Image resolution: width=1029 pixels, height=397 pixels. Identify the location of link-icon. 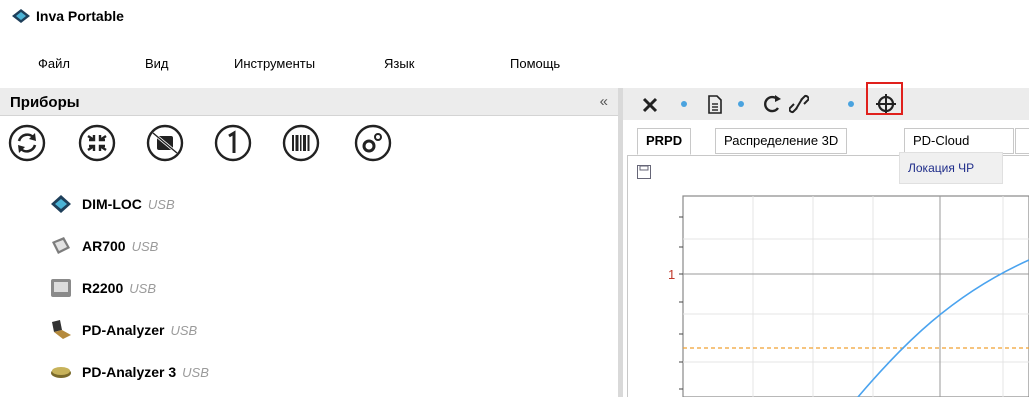
(799, 104).